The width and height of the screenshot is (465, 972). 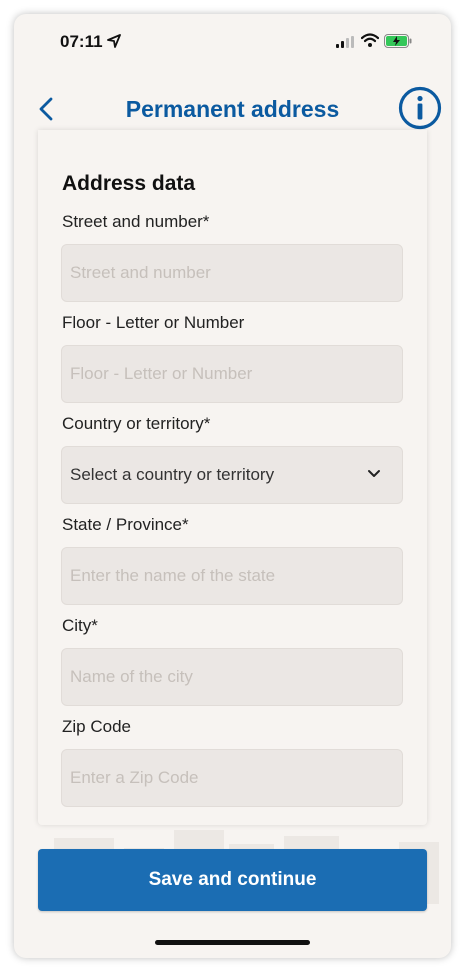 I want to click on street-input, so click(x=220, y=273).